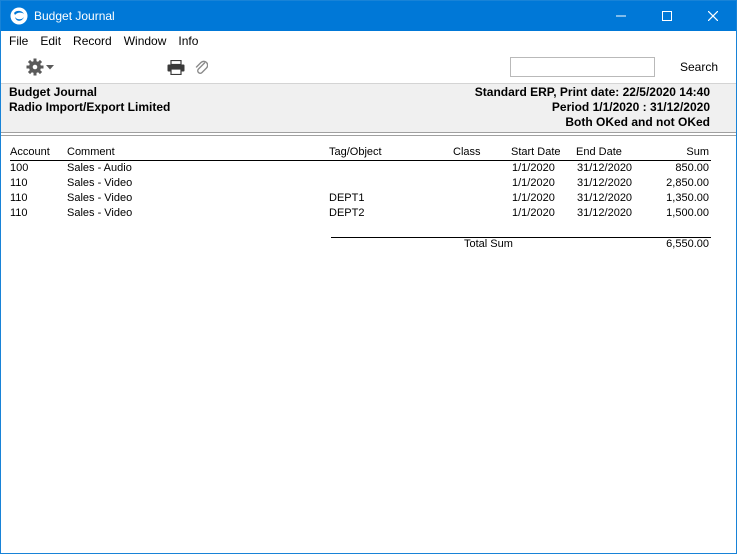 Image resolution: width=737 pixels, height=554 pixels. What do you see at coordinates (467, 152) in the screenshot?
I see `column-header-class: Class` at bounding box center [467, 152].